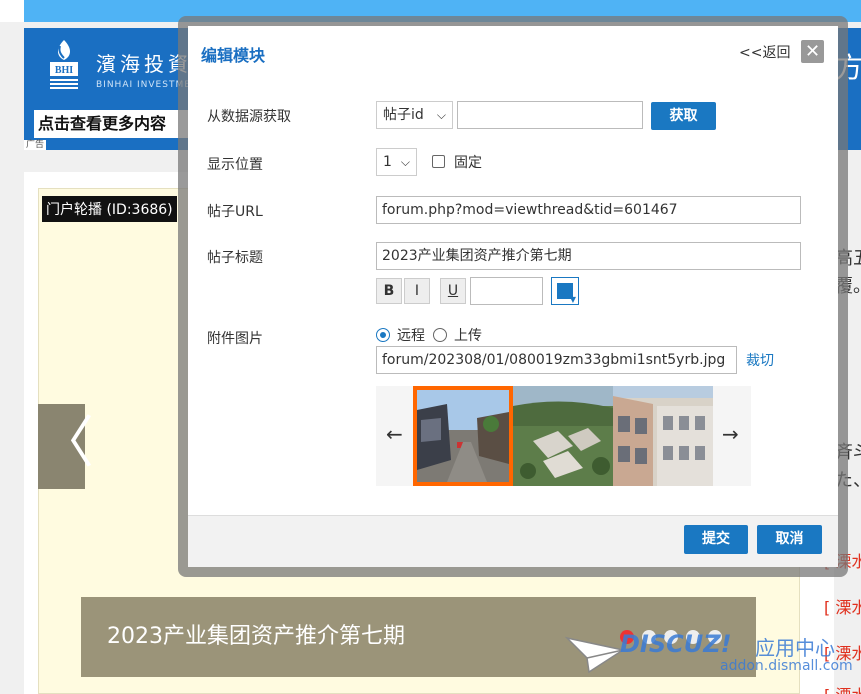  I want to click on svg-text: BHI, so click(64, 70).